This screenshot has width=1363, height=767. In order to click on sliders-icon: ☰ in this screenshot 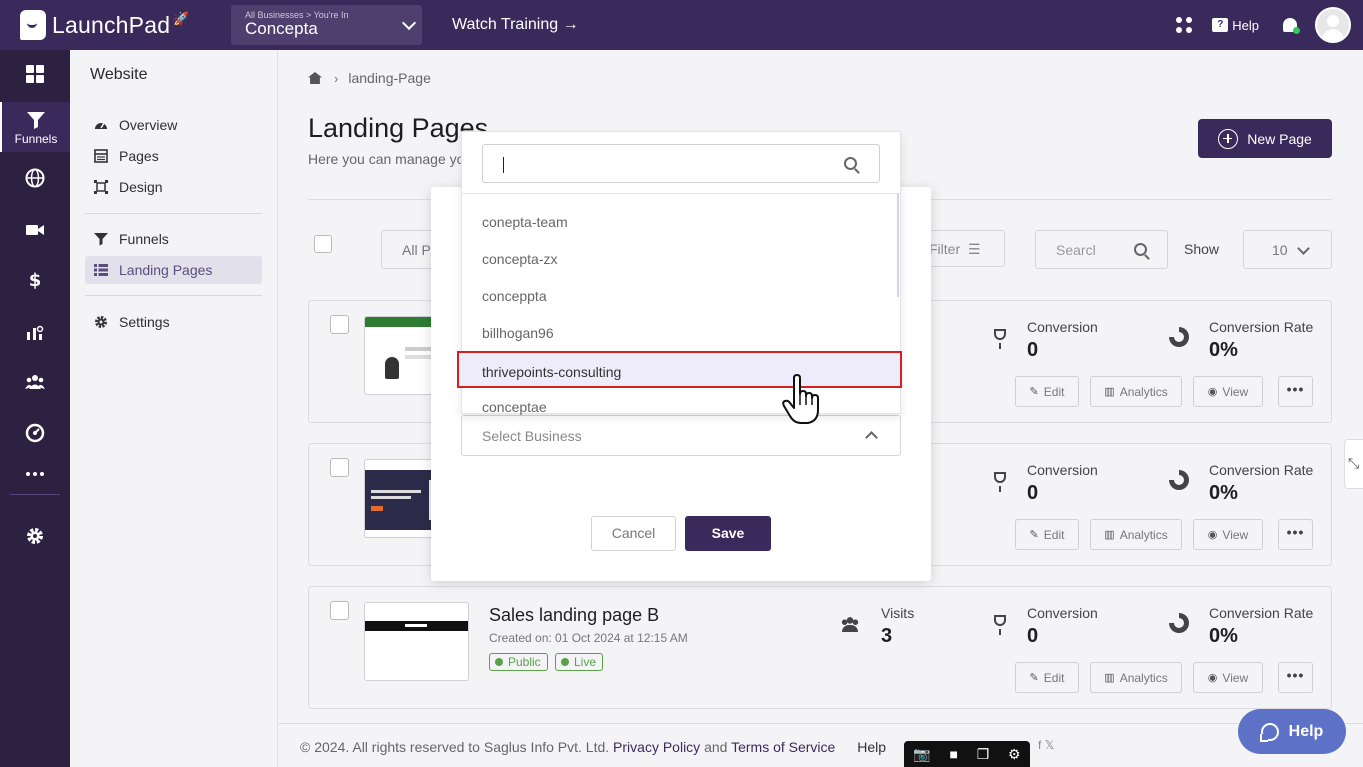, I will do `click(974, 249)`.